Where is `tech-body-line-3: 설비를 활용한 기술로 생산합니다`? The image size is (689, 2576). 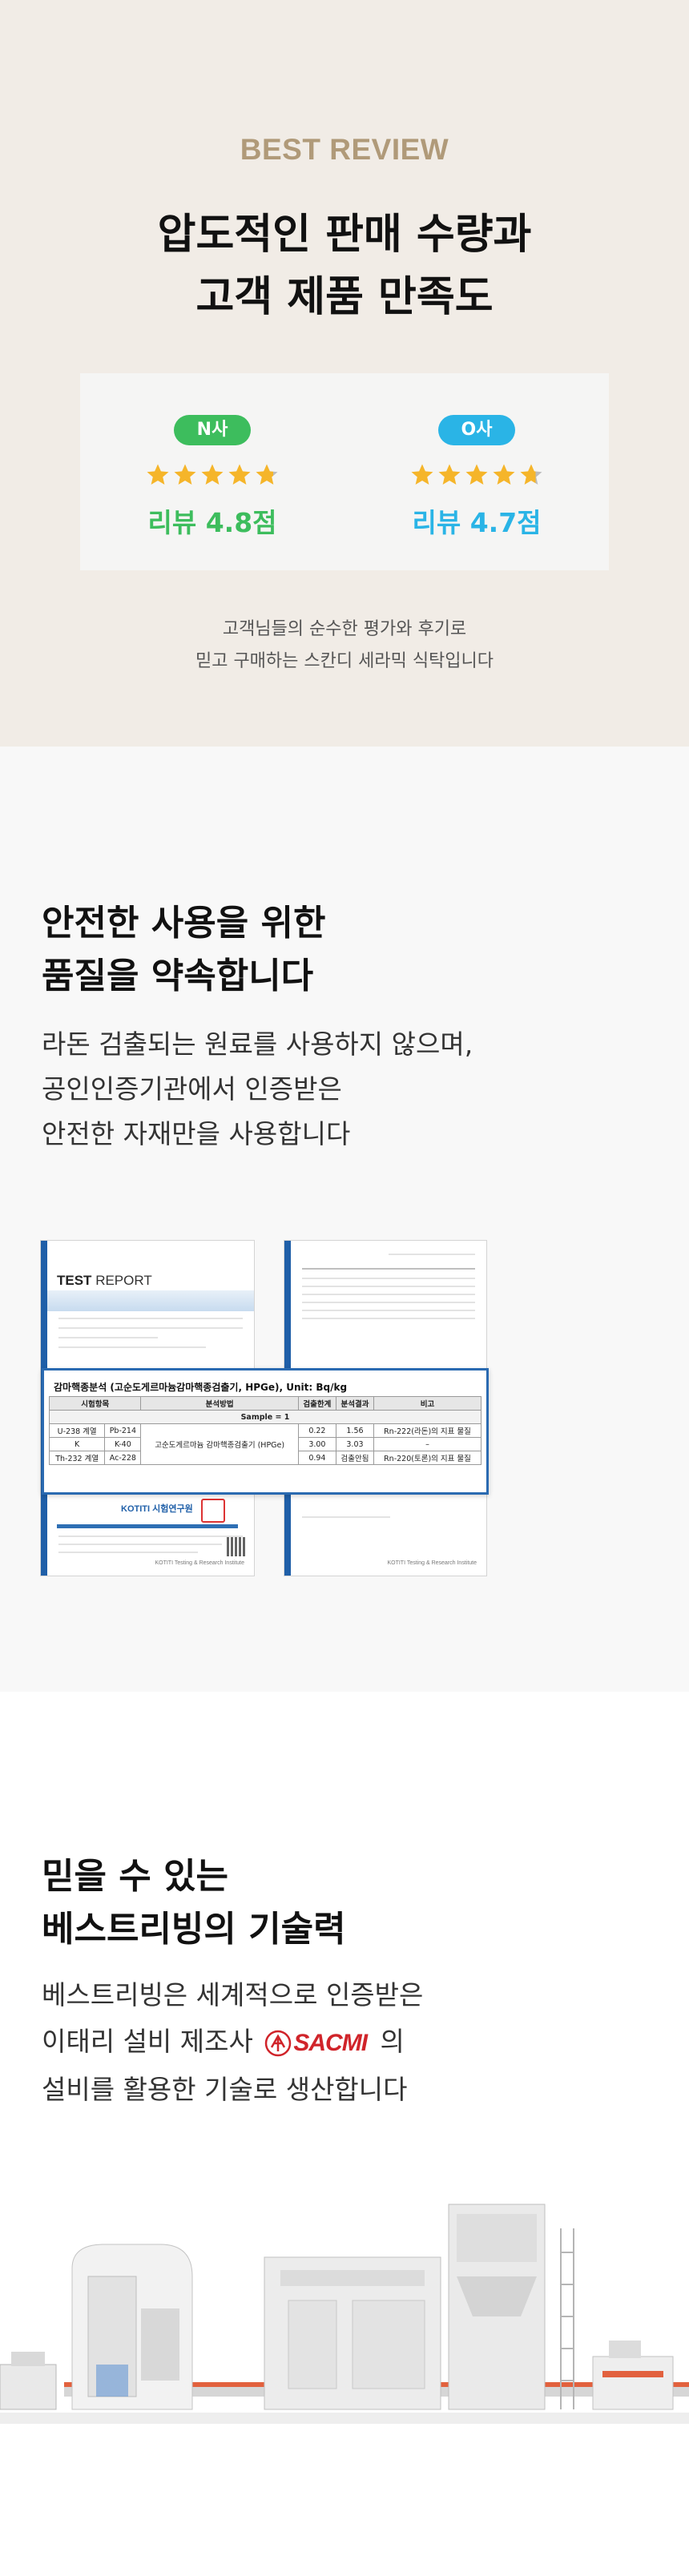 tech-body-line-3: 설비를 활용한 기술로 생산합니다 is located at coordinates (225, 2089).